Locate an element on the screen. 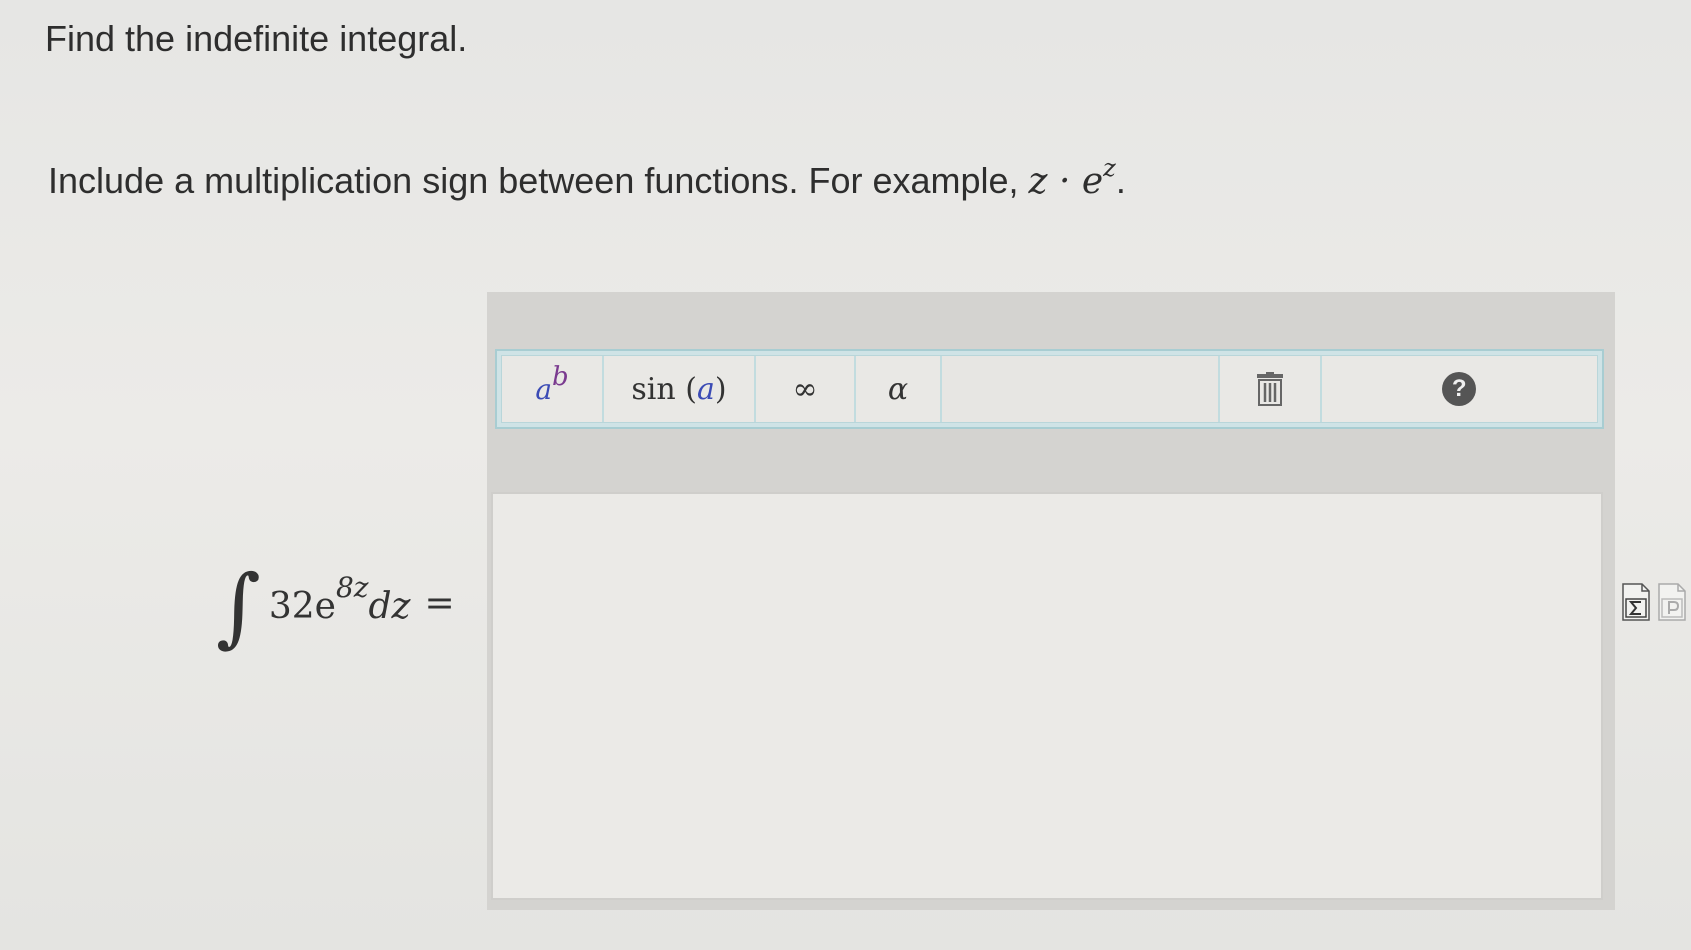 This screenshot has height=950, width=1691. sin-open-paren: ( is located at coordinates (691, 389).